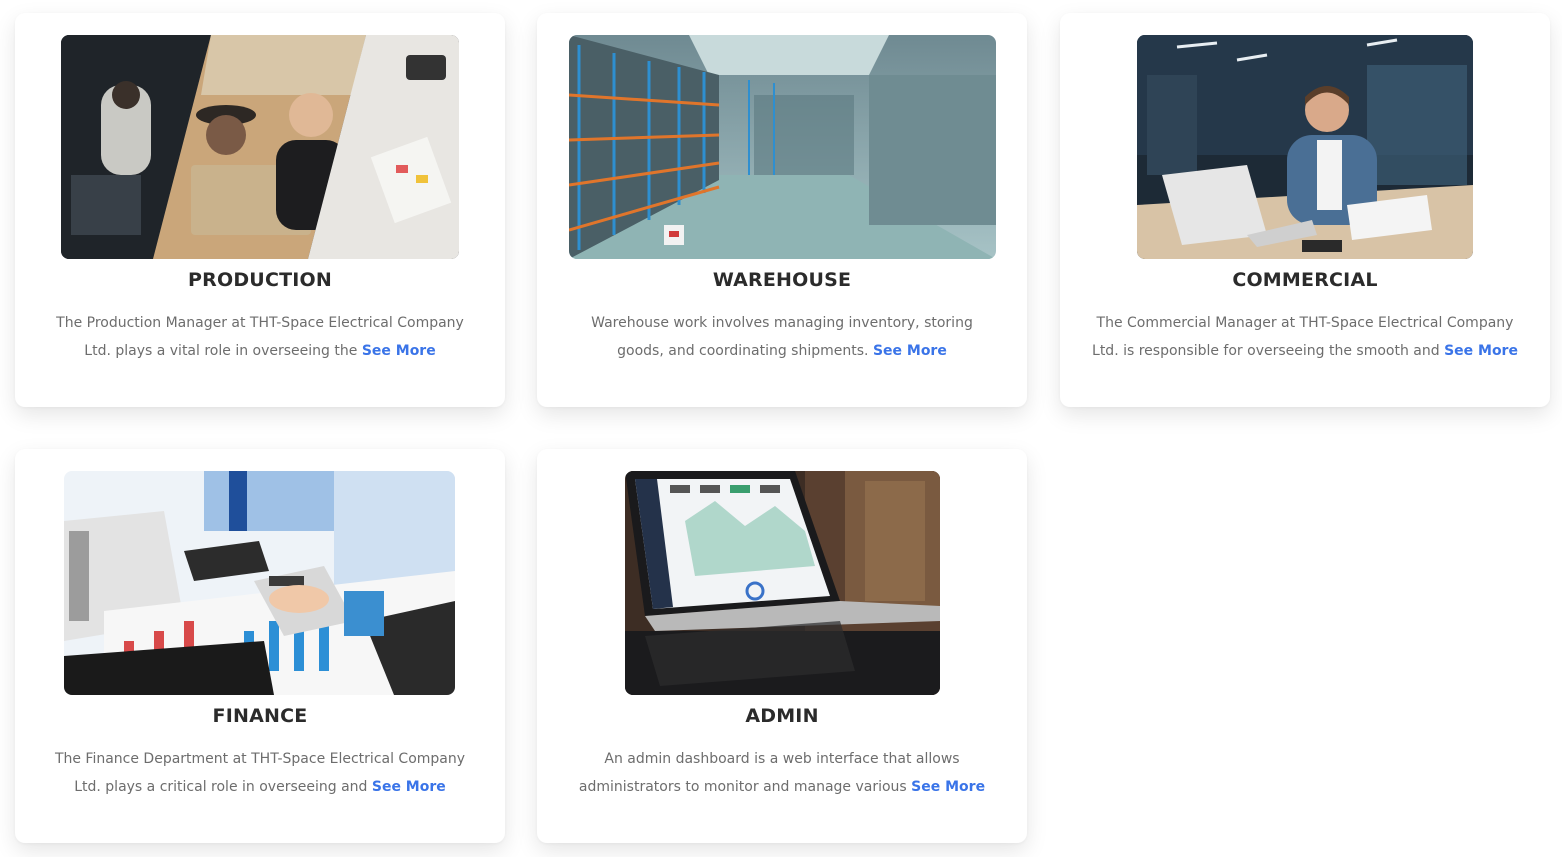  Describe the element at coordinates (260, 716) in the screenshot. I see `card-title: FINANCE` at that location.